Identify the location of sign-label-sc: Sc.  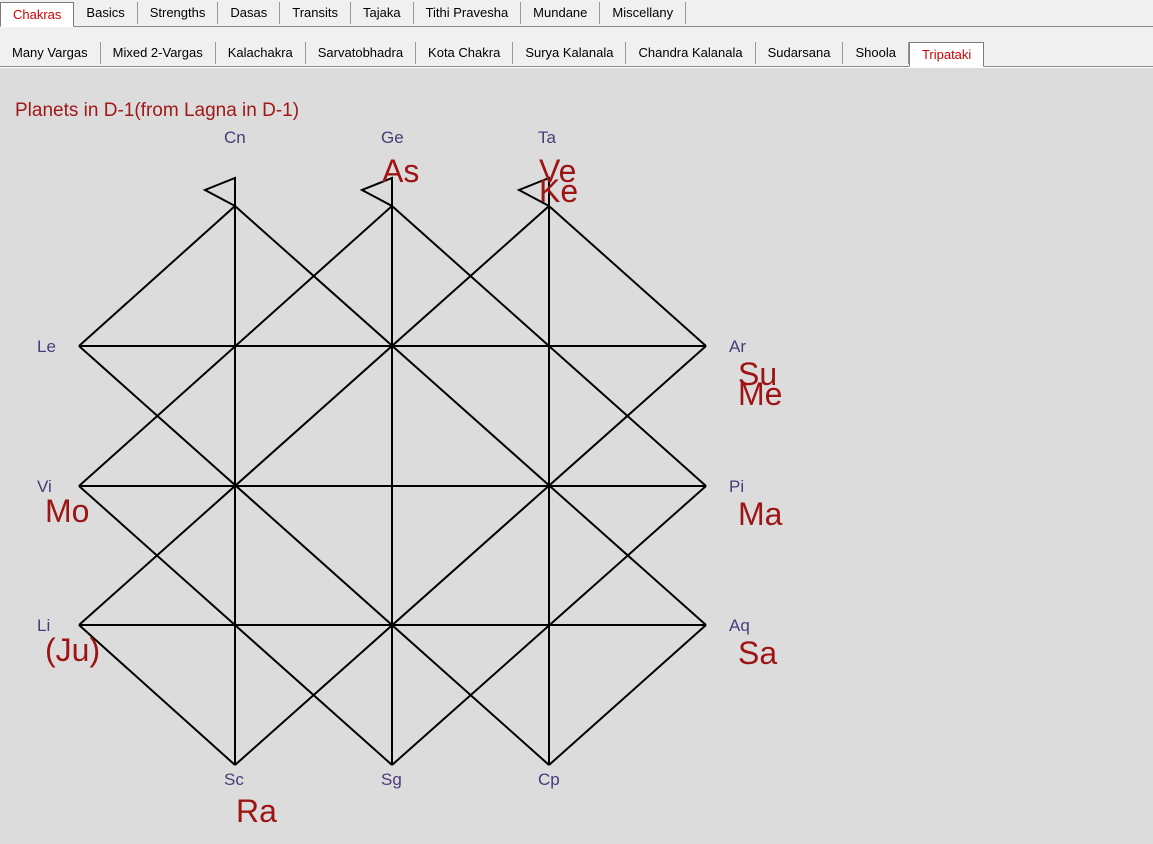
(234, 779).